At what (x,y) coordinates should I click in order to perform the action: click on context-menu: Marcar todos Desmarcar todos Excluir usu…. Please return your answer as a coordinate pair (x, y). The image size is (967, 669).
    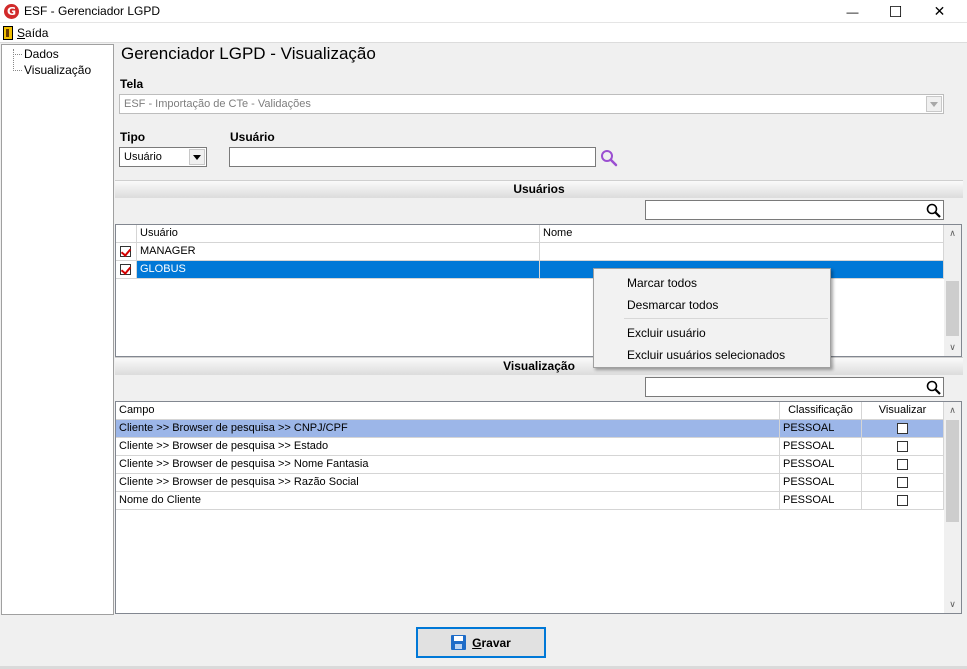
    Looking at the image, I should click on (712, 318).